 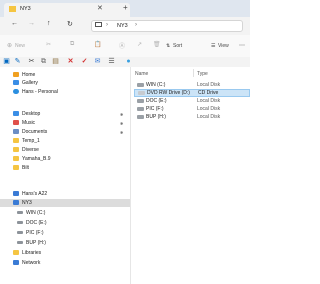 What do you see at coordinates (97, 61) in the screenshot?
I see `mail-tool-icon: ✉` at bounding box center [97, 61].